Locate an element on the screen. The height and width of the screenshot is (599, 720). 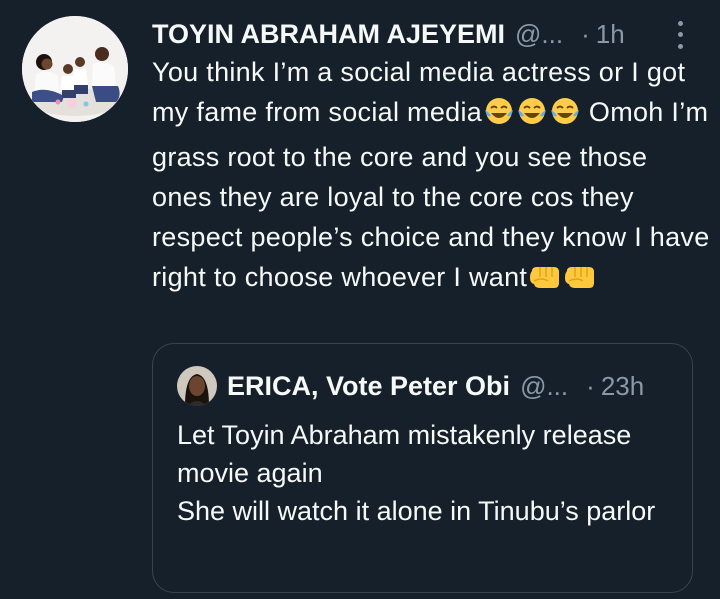
quote-timestamp: 23h is located at coordinates (622, 386).